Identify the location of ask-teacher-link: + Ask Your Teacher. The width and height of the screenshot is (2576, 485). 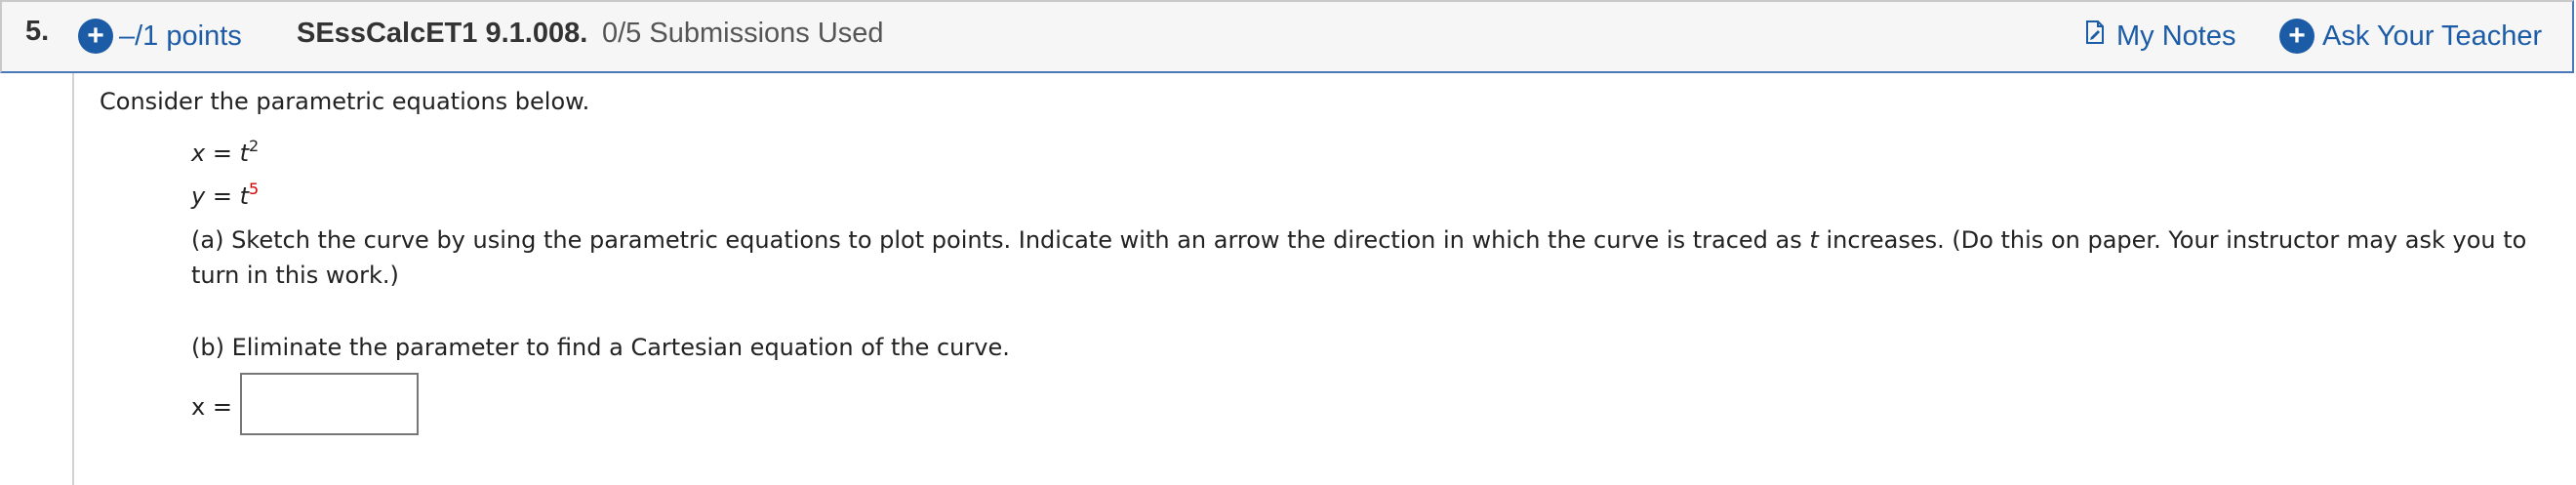
(2410, 36).